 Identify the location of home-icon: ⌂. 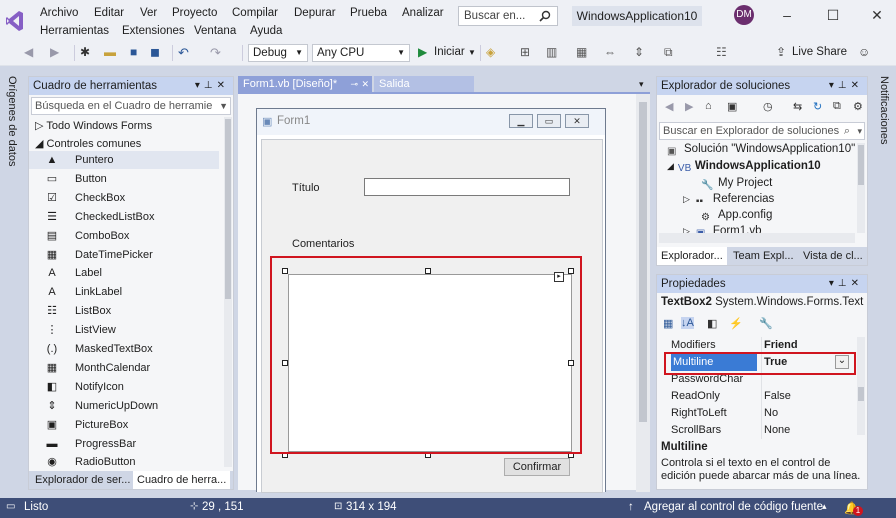
(708, 106).